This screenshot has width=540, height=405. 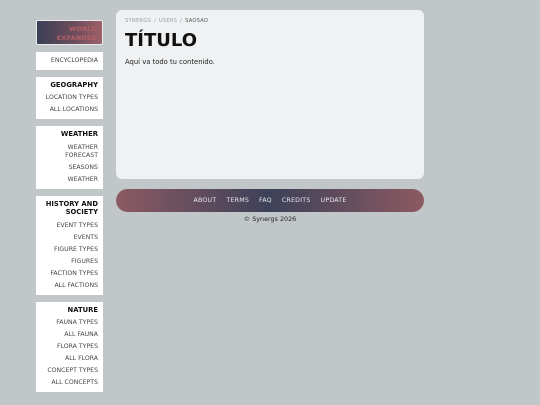 I want to click on nav-fauna-types: FAUNA TYPES, so click(x=68, y=323).